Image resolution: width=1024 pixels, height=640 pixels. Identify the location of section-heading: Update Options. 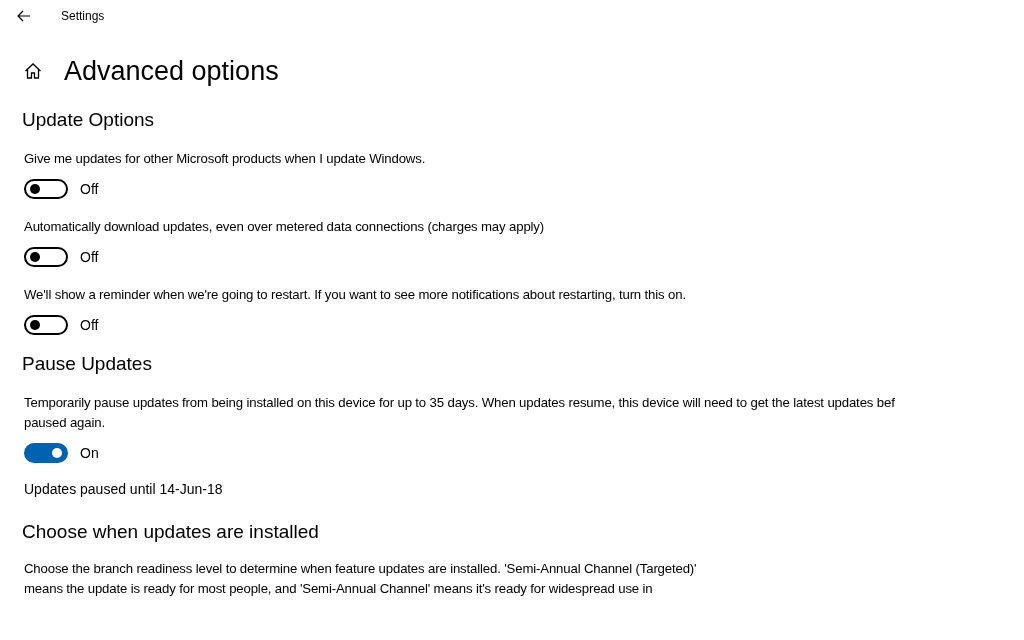
(89, 120).